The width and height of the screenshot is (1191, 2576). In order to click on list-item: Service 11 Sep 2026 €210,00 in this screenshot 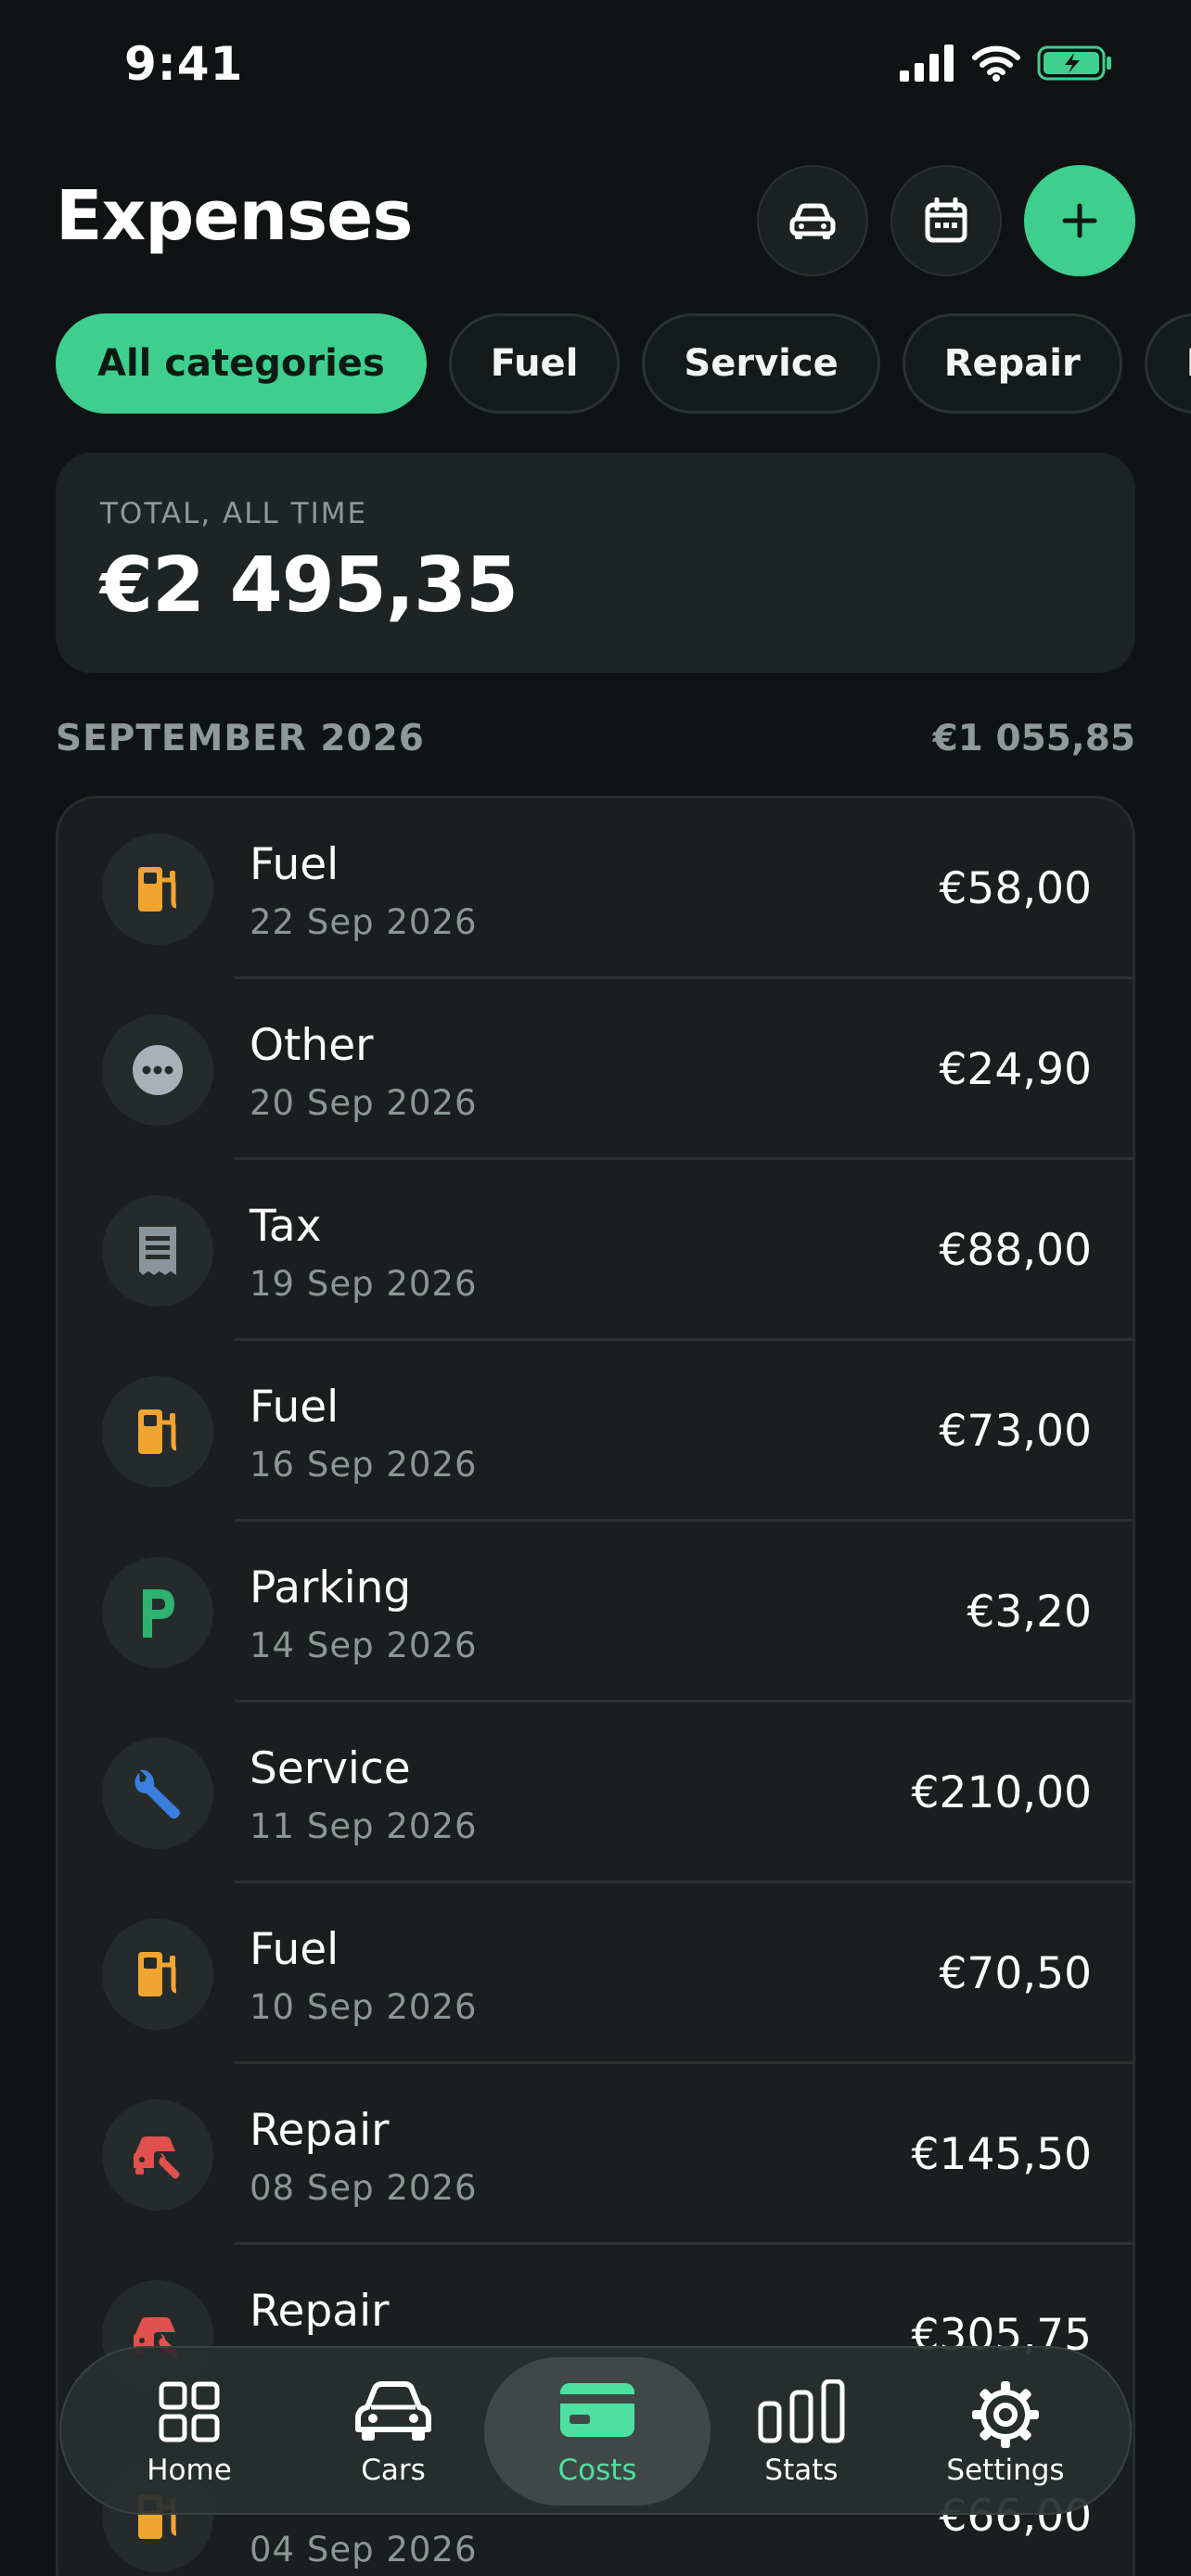, I will do `click(595, 1793)`.